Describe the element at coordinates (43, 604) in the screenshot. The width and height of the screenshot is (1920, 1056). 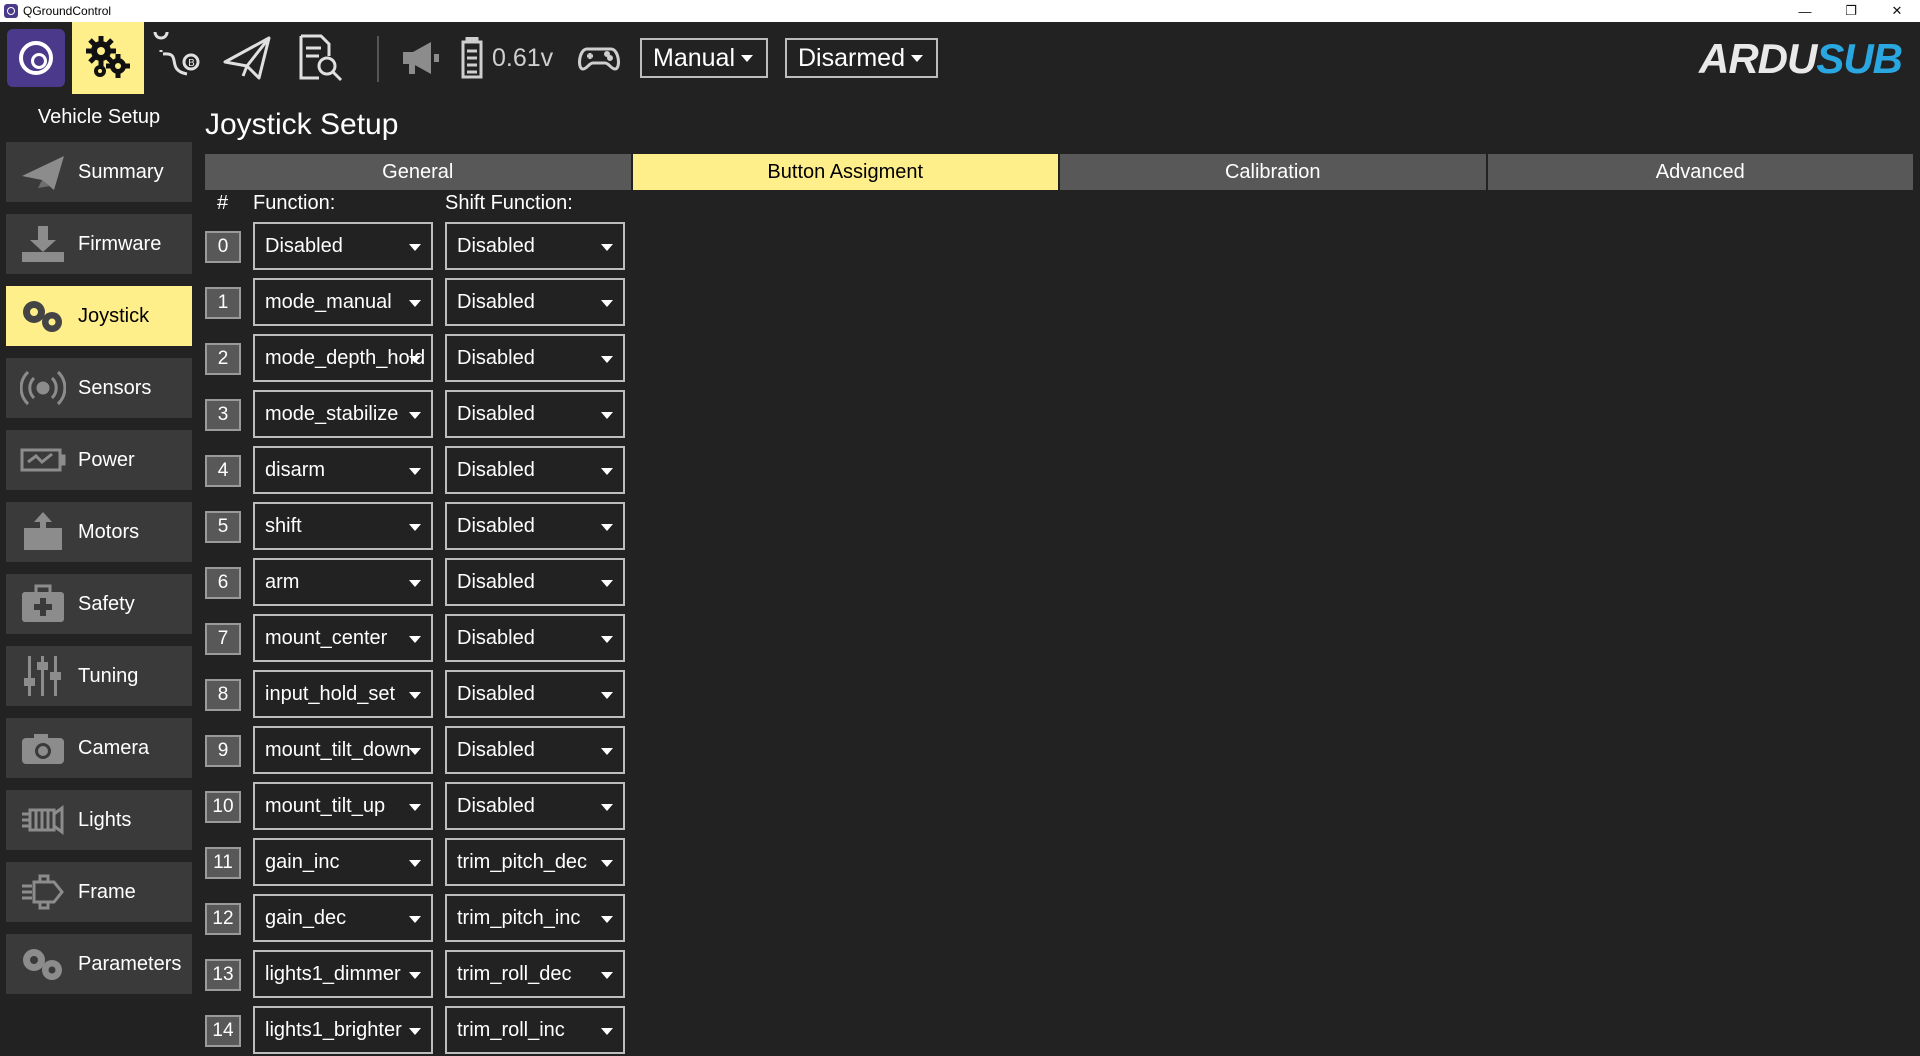
I see `first-aid-icon` at that location.